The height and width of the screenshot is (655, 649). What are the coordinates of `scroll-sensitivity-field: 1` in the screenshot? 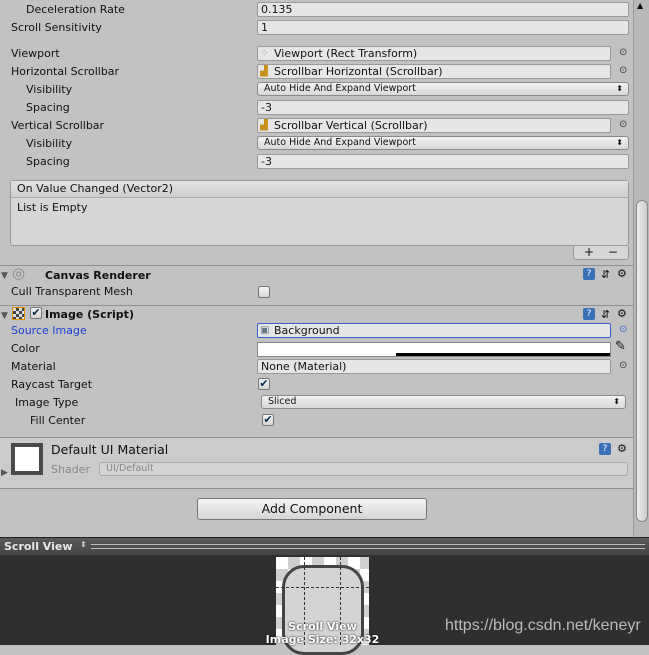 It's located at (443, 27).